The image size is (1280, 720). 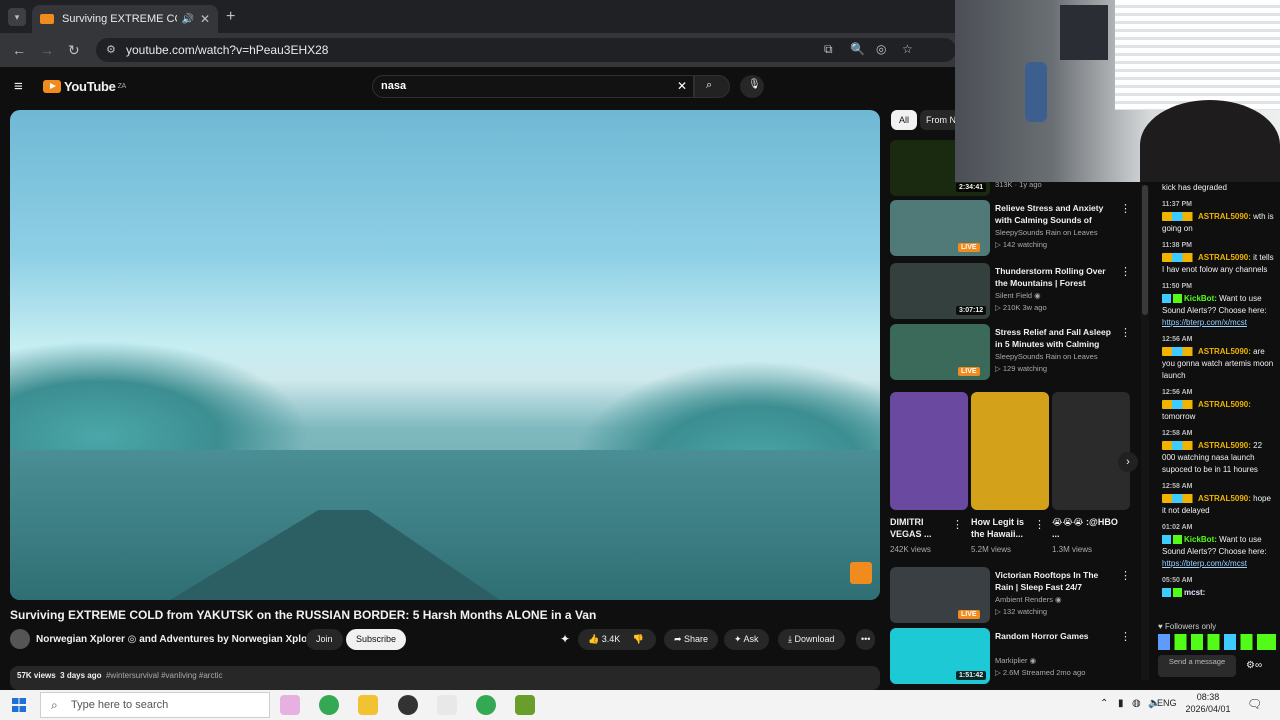 What do you see at coordinates (857, 49) in the screenshot?
I see `zoom-icon: 🔍` at bounding box center [857, 49].